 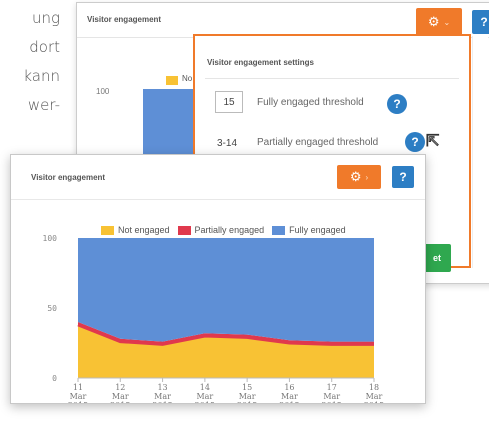 I want to click on fully-engaged-threshold-label: Fully engaged threshold, so click(x=310, y=102).